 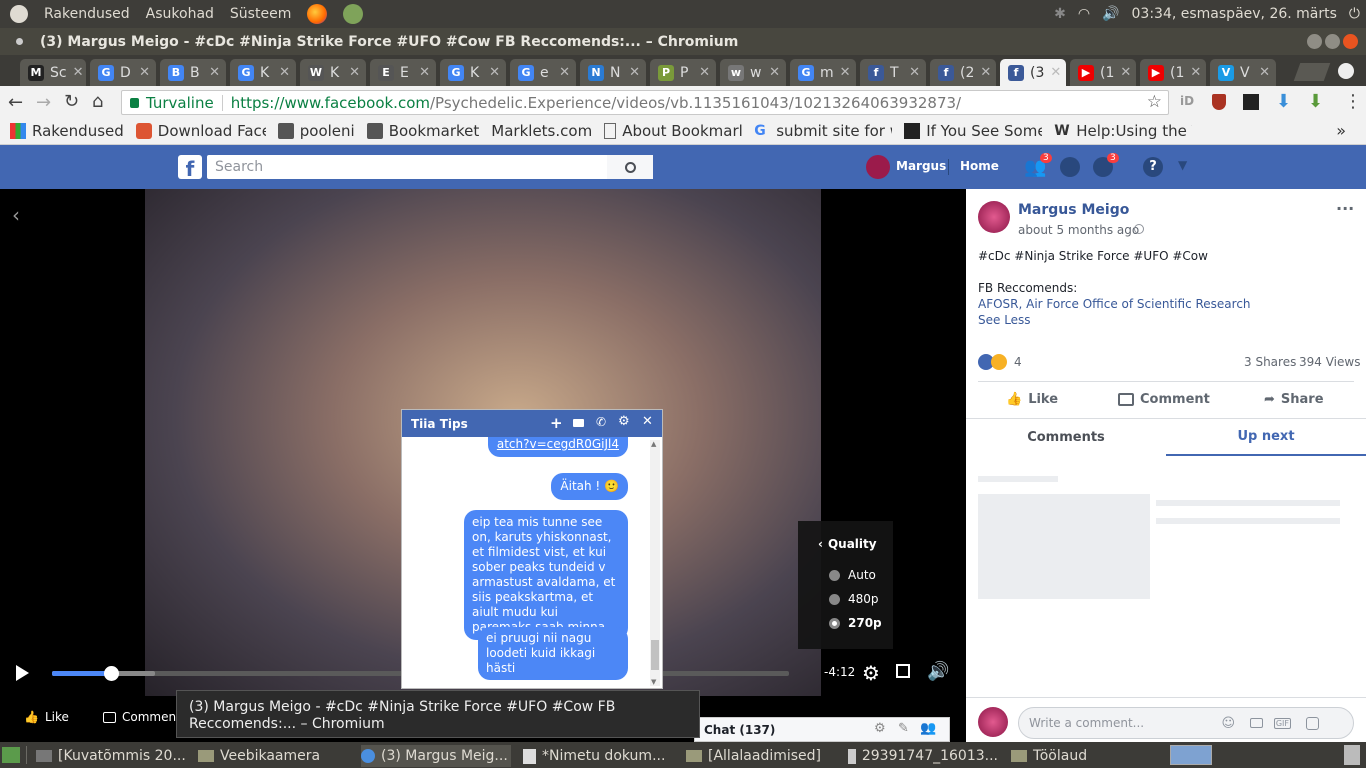 What do you see at coordinates (71, 101) in the screenshot?
I see `reload-icon: ↻` at bounding box center [71, 101].